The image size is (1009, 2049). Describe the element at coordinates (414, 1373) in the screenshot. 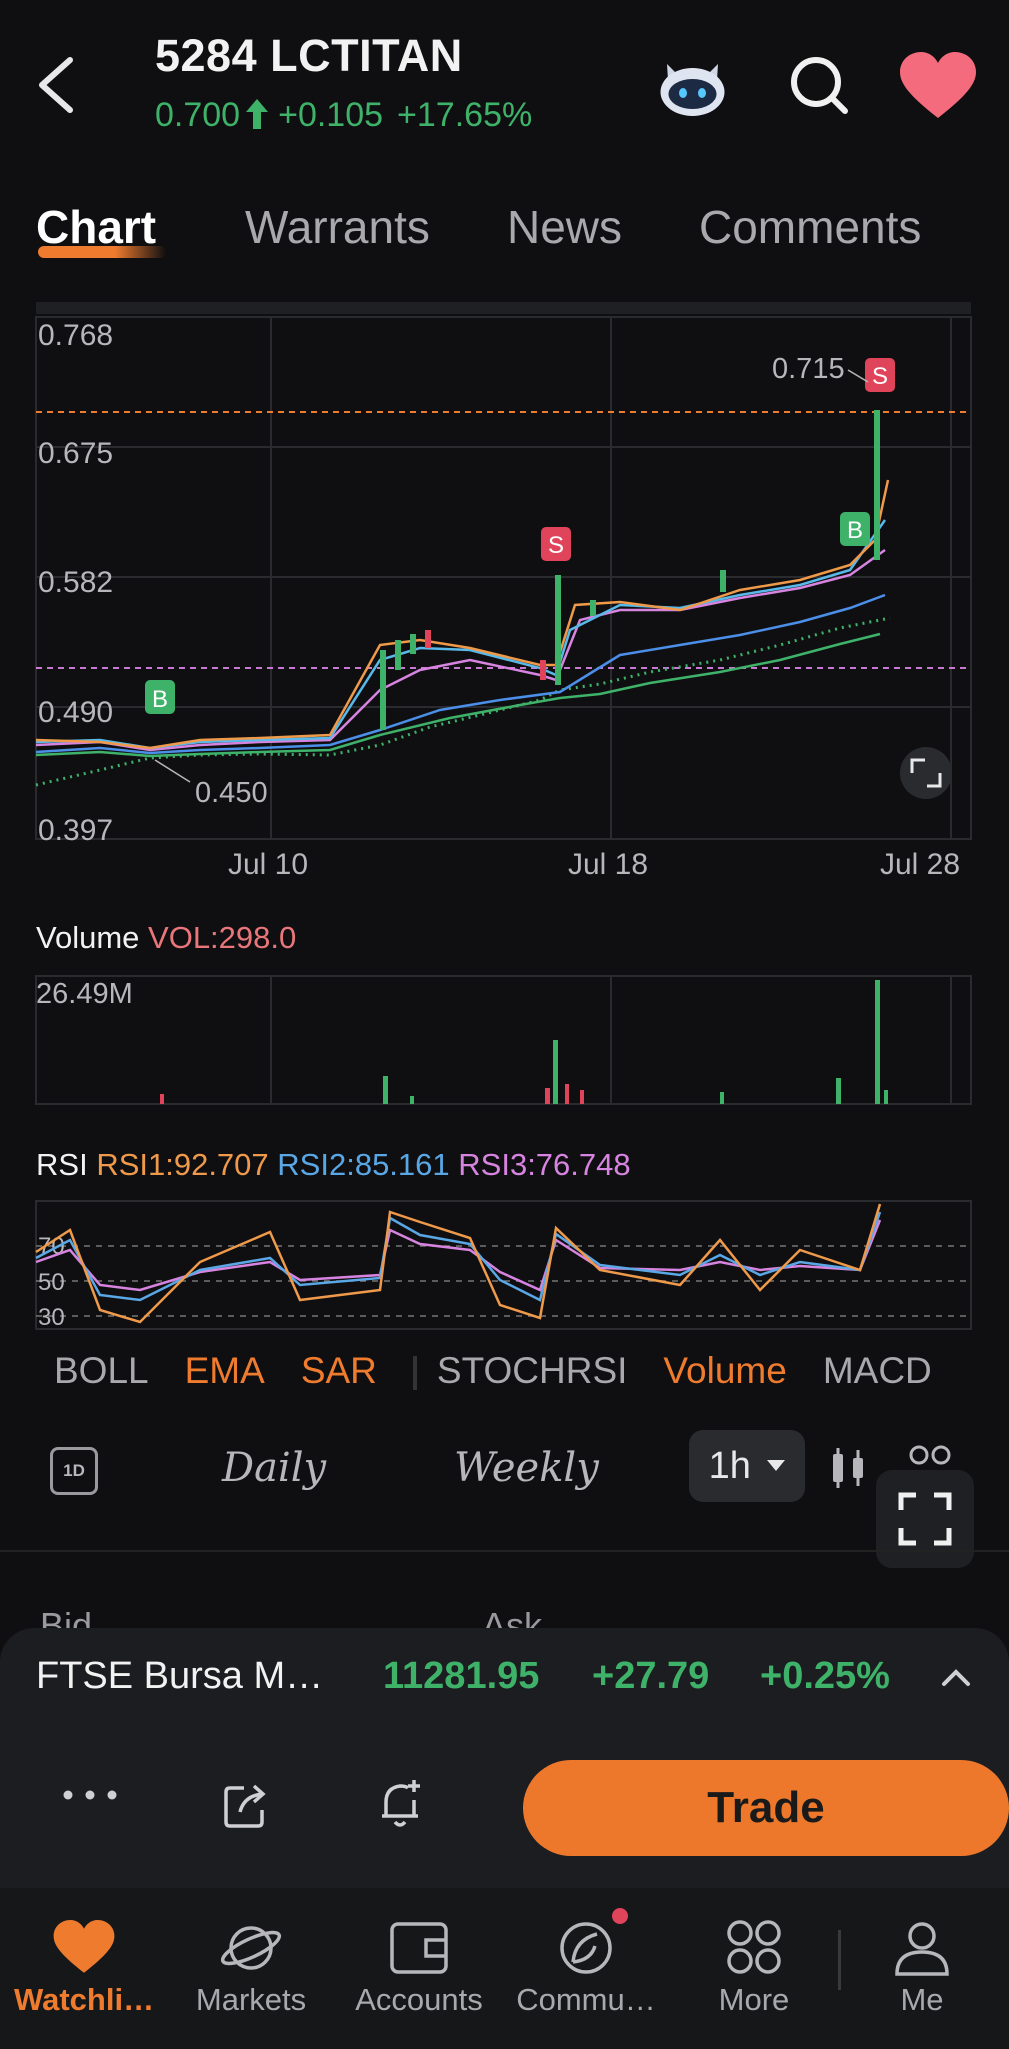

I see `indicator-divider` at that location.